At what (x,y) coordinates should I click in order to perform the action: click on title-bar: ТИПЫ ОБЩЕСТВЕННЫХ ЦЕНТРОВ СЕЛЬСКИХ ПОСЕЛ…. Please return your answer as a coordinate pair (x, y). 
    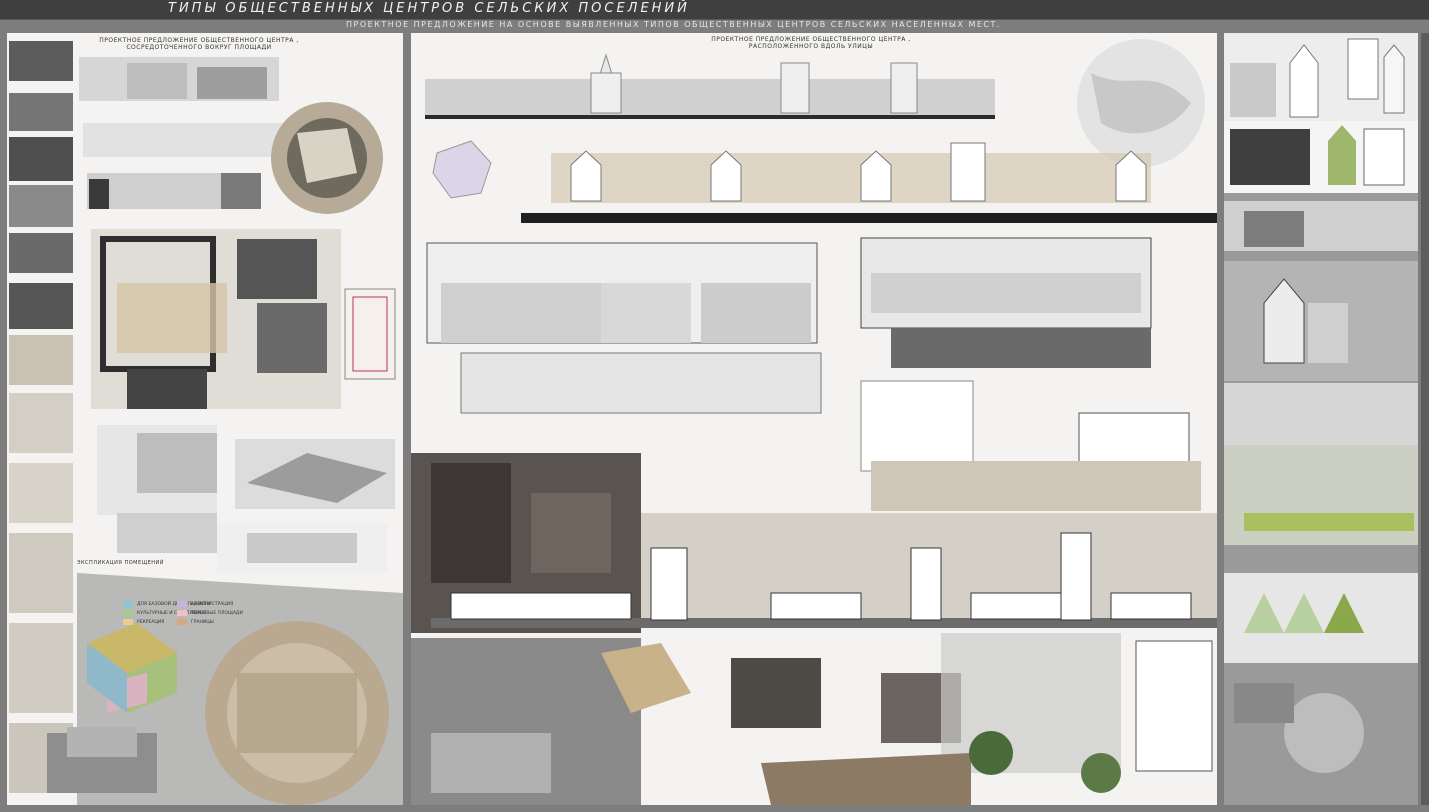
    Looking at the image, I should click on (714, 10).